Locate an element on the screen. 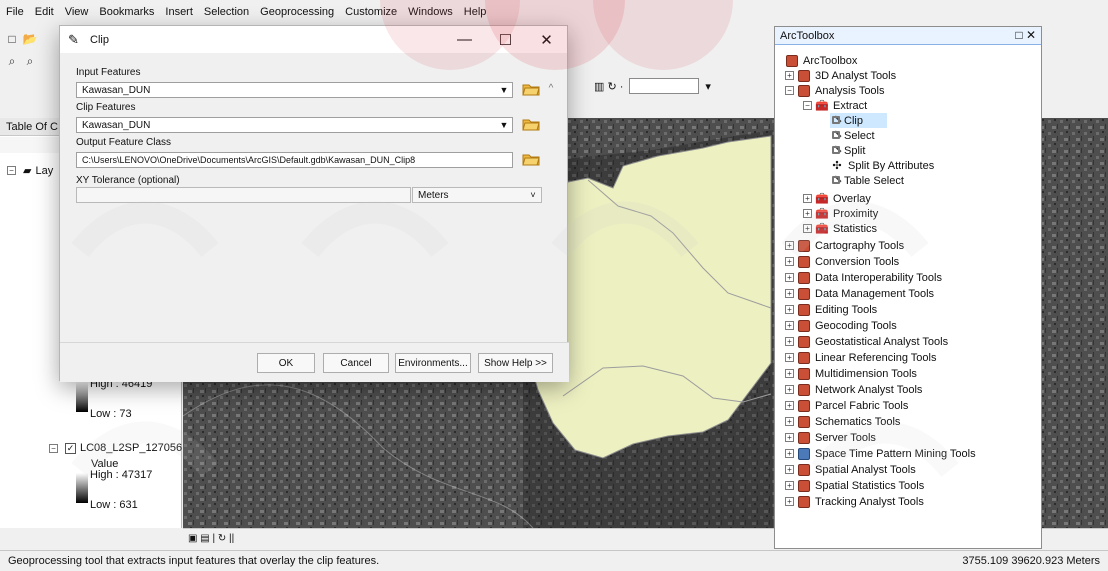  zoom-out-icon: ⌕ is located at coordinates (30, 61).